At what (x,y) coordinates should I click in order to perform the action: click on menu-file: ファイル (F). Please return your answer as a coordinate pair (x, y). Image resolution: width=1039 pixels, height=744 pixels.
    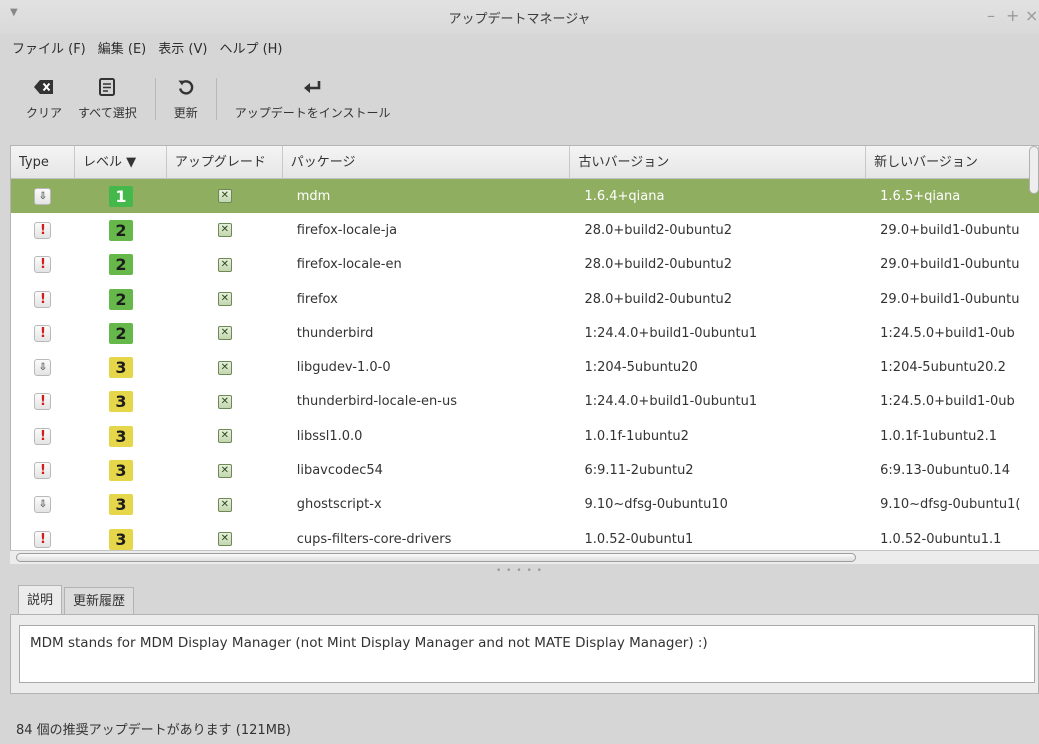
    Looking at the image, I should click on (49, 47).